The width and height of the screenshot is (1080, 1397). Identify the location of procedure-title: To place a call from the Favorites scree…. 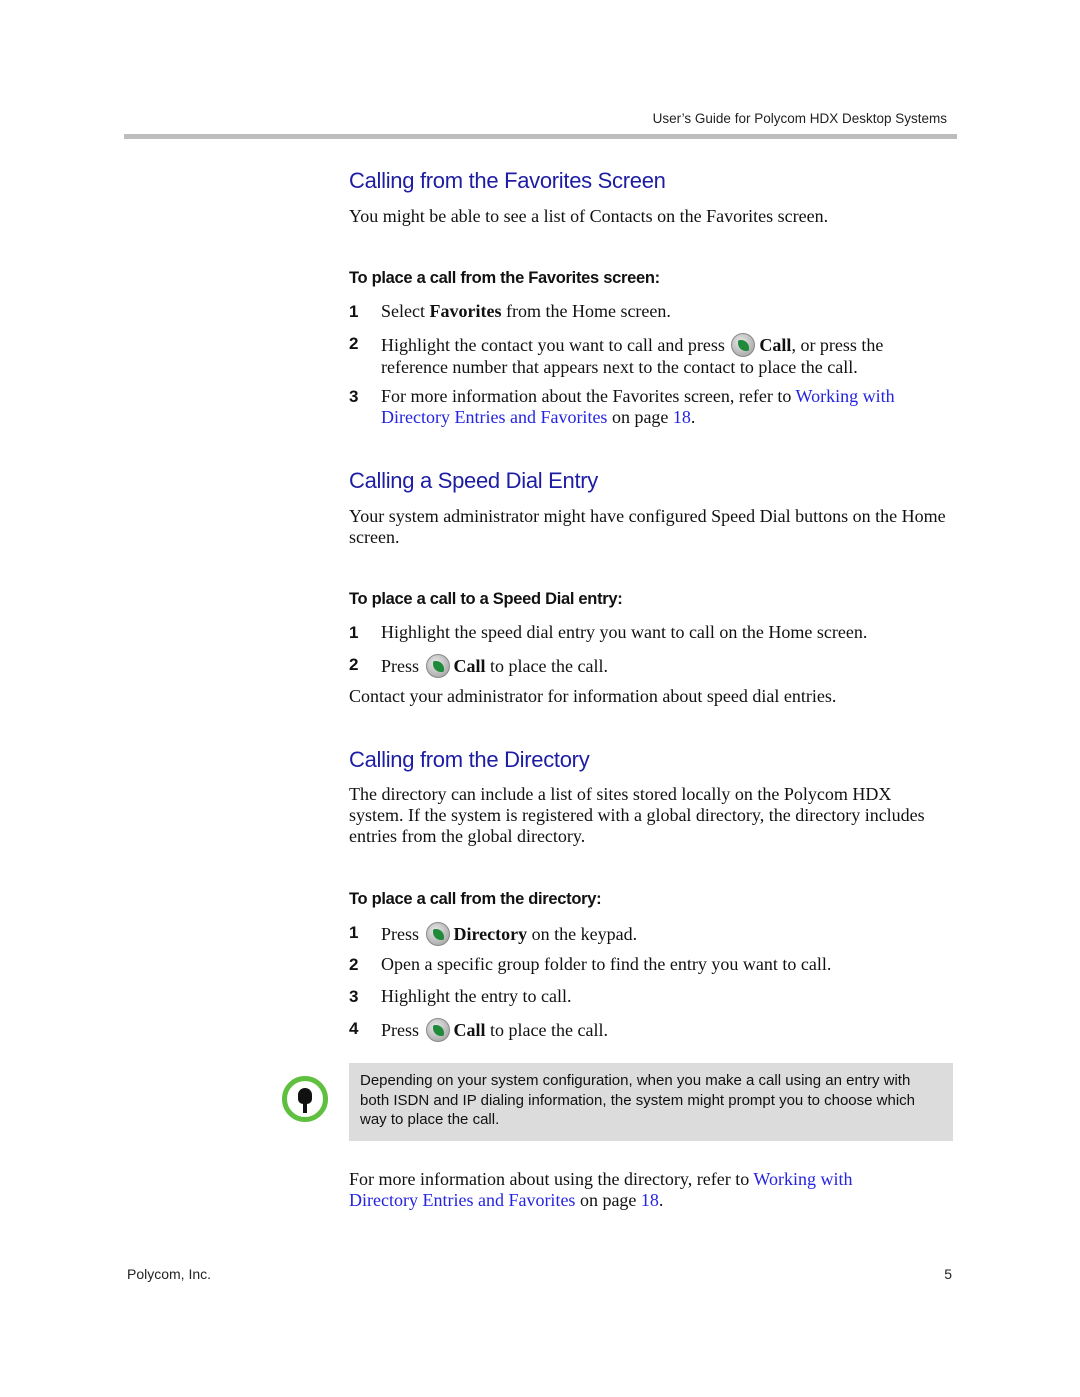
(504, 278).